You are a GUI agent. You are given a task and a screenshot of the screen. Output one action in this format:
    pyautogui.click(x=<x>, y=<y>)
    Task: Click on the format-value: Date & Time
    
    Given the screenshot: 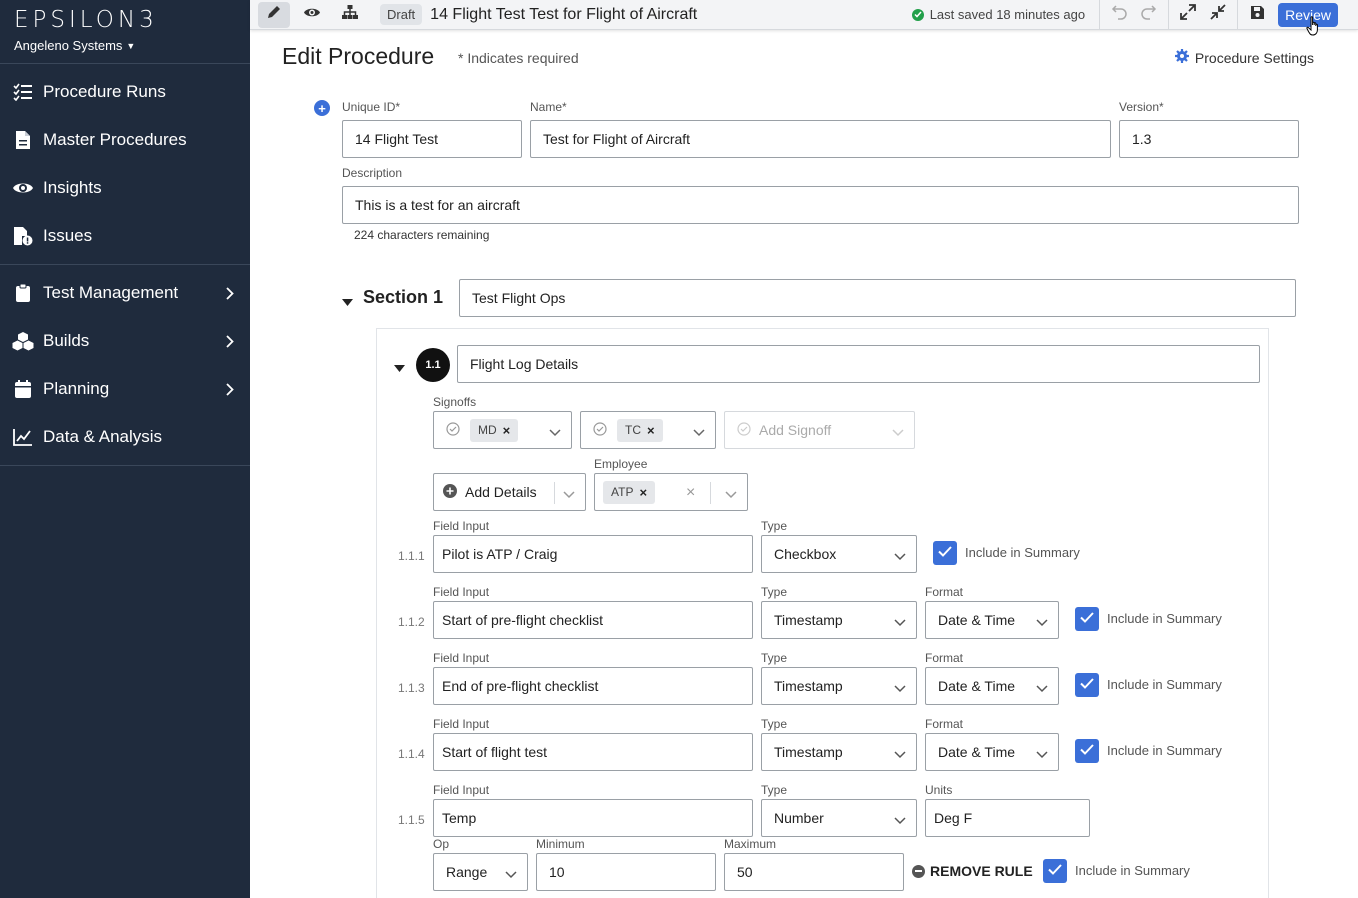 What is the action you would take?
    pyautogui.click(x=977, y=752)
    